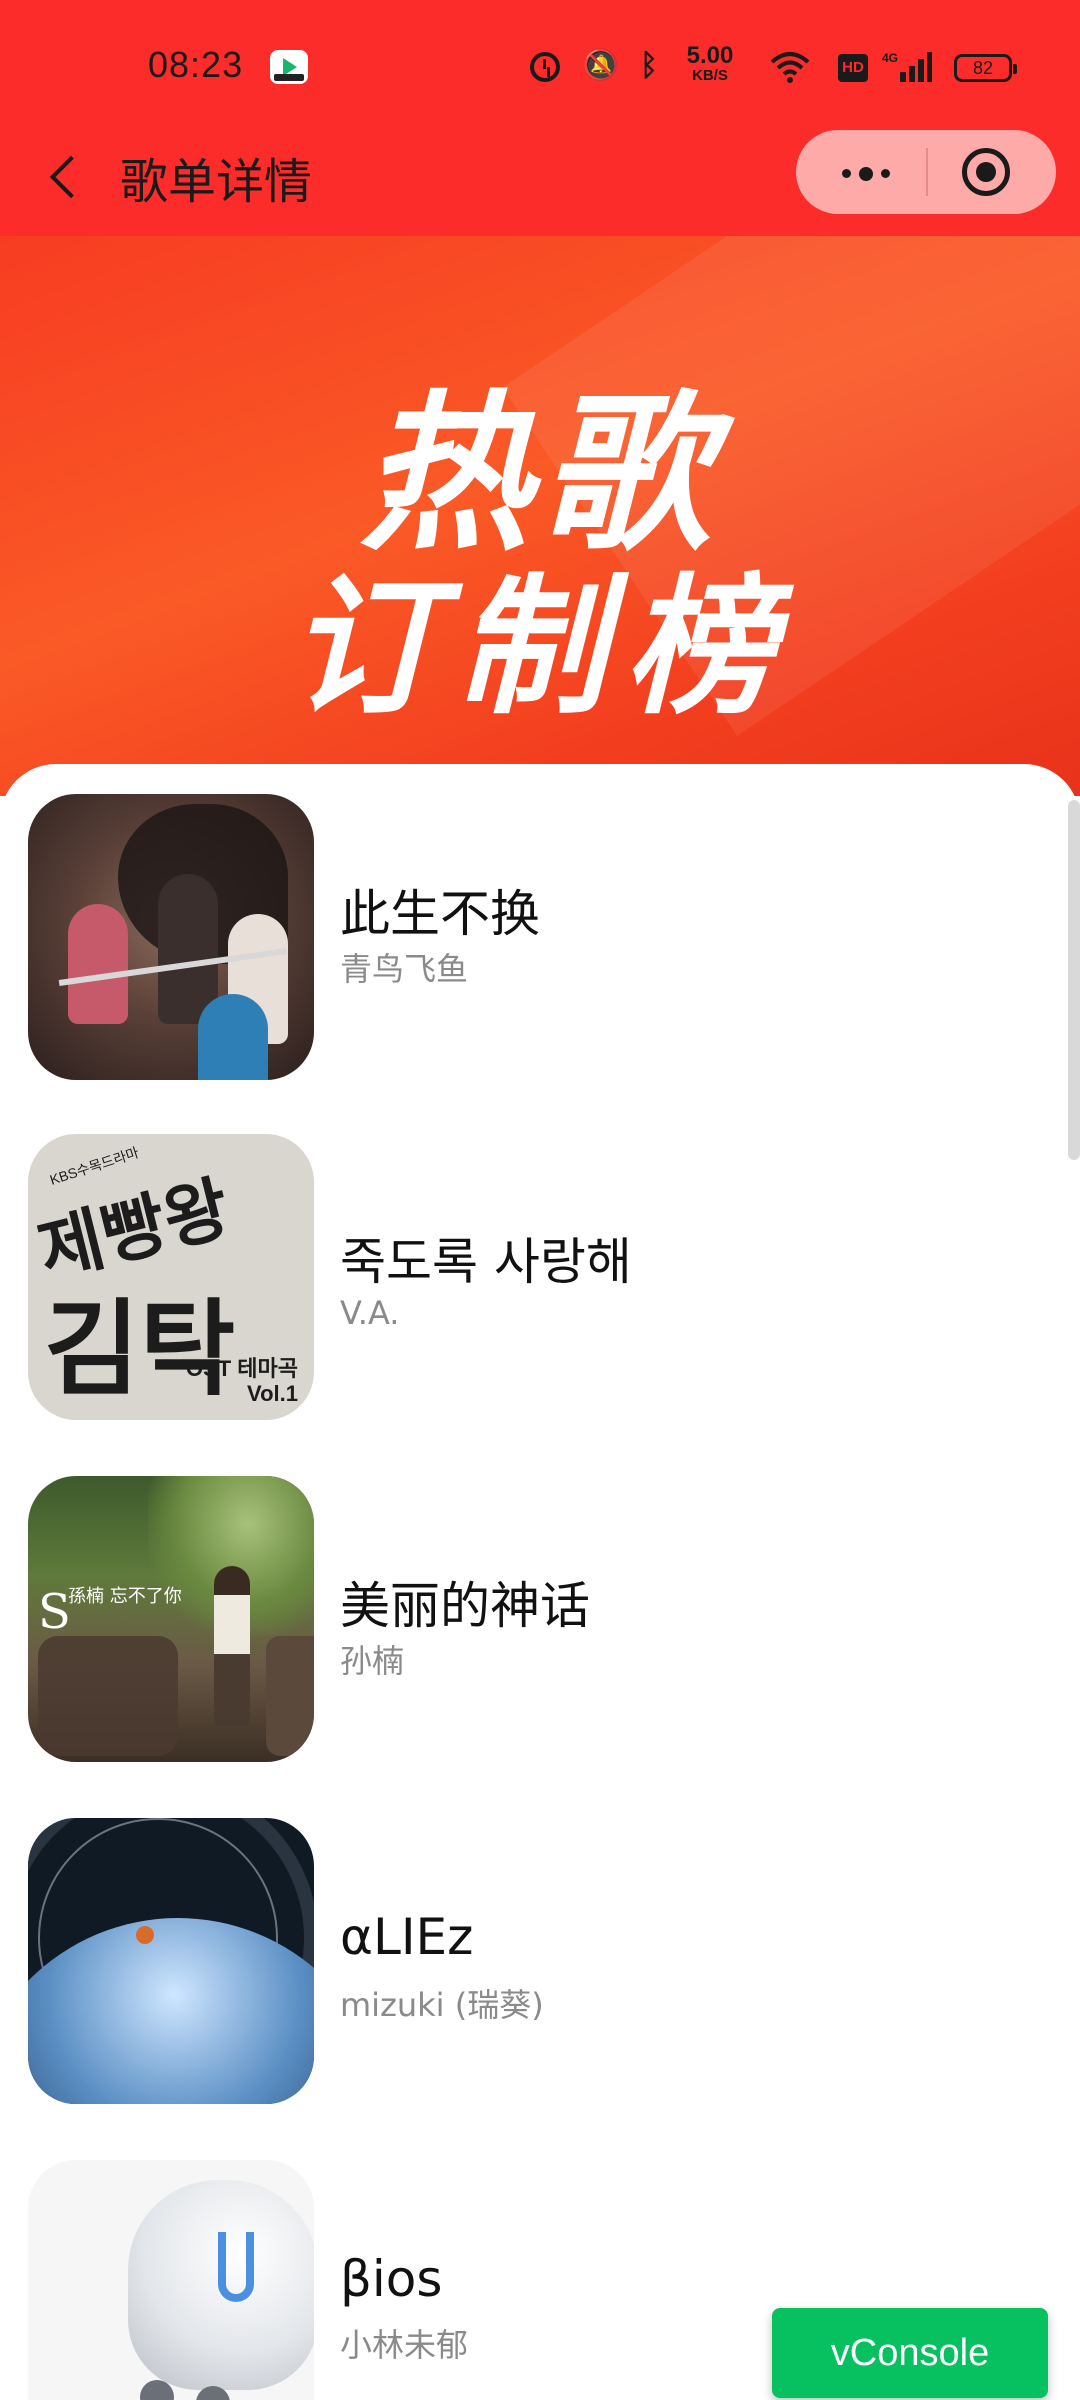  I want to click on mute-icon: 🔕, so click(601, 65).